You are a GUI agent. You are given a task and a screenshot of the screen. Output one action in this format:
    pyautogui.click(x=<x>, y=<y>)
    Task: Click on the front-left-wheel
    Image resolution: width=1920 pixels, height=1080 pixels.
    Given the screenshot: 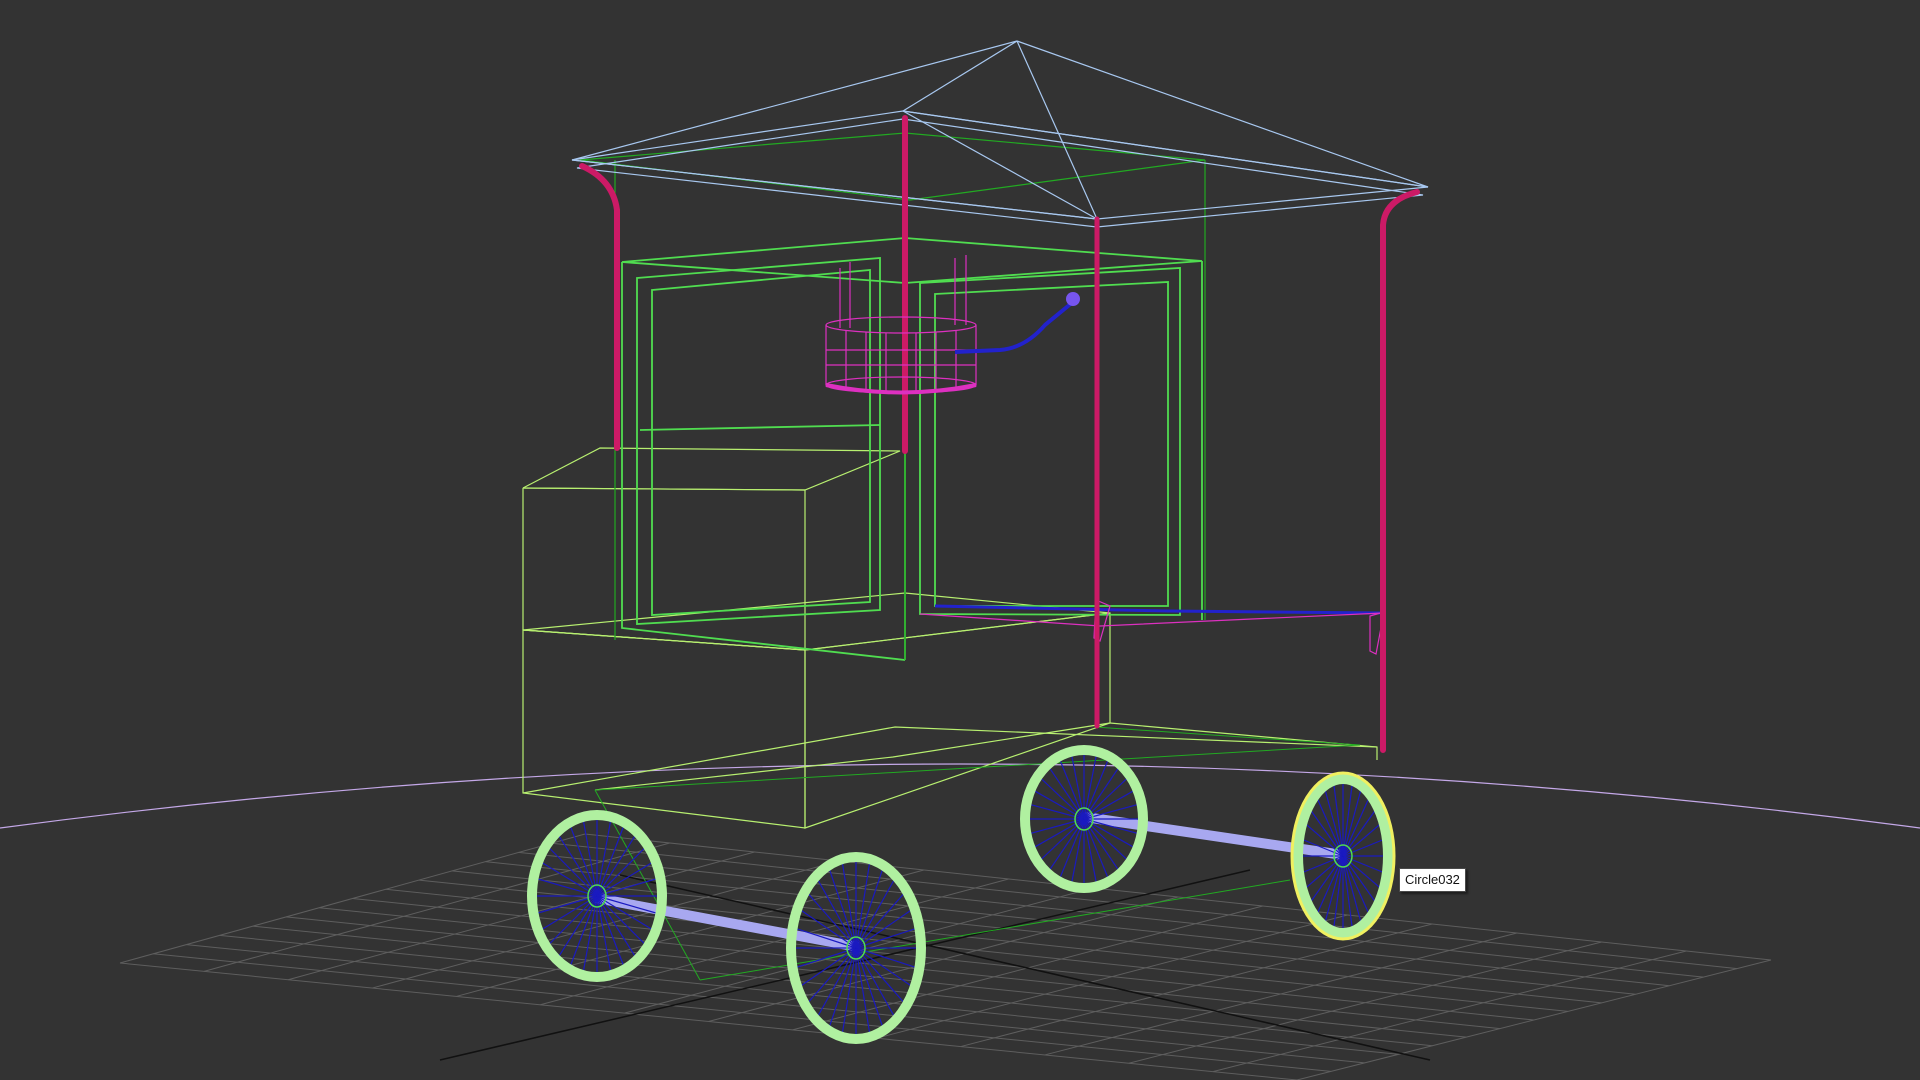 What is the action you would take?
    pyautogui.click(x=597, y=896)
    